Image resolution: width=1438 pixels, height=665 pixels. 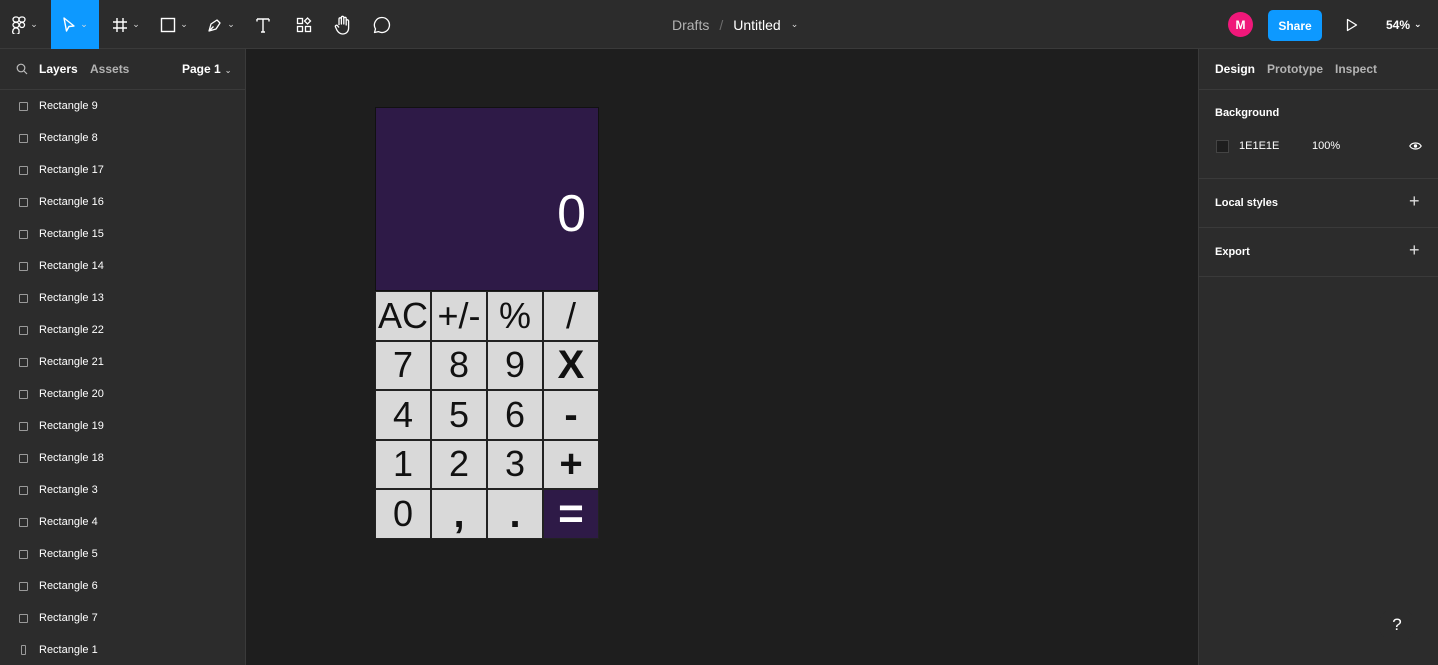 What do you see at coordinates (1259, 146) in the screenshot?
I see `background-hex-input: 1E1E1E` at bounding box center [1259, 146].